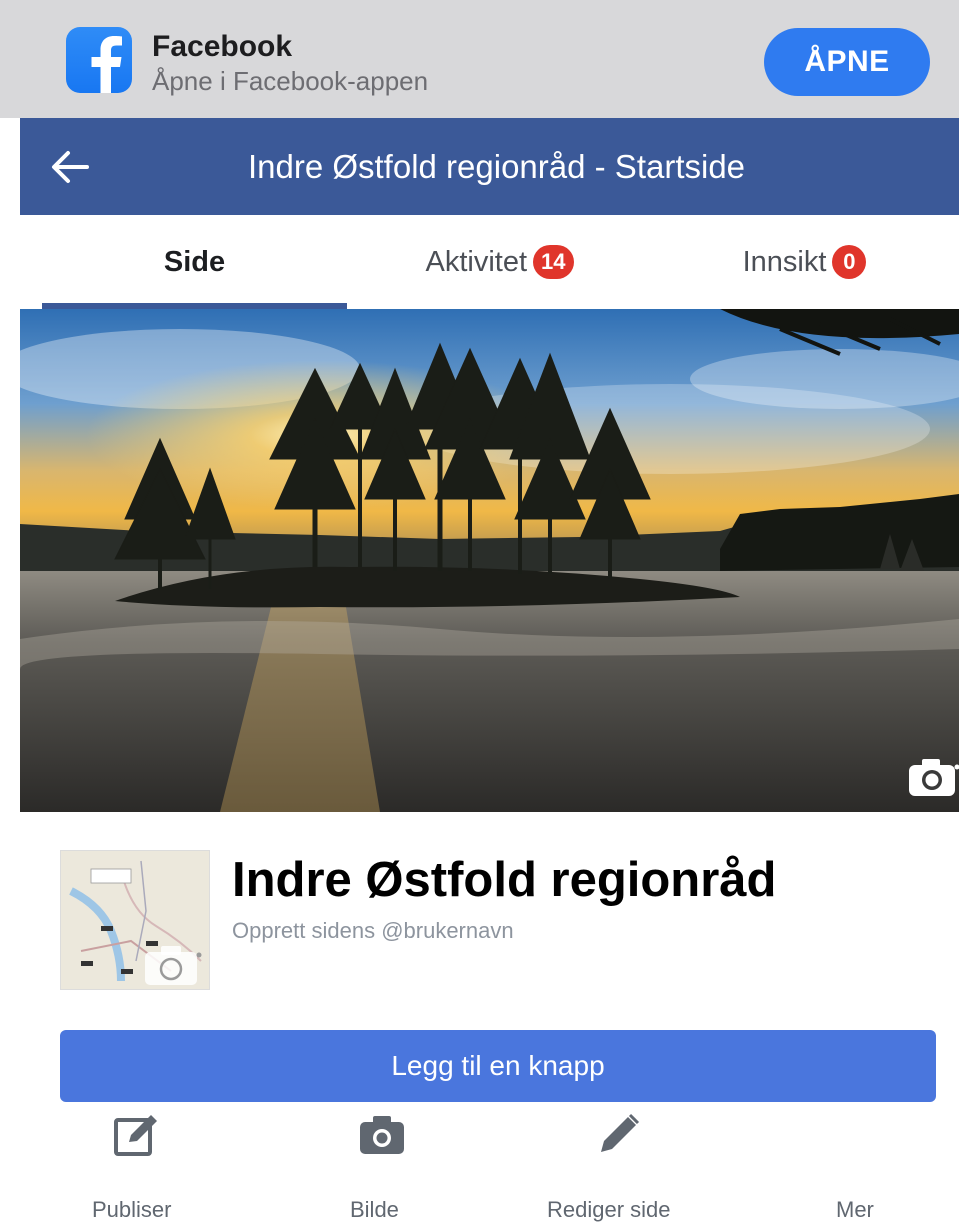 This screenshot has width=959, height=1225. Describe the element at coordinates (132, 1209) in the screenshot. I see `action-label: Publiser` at that location.